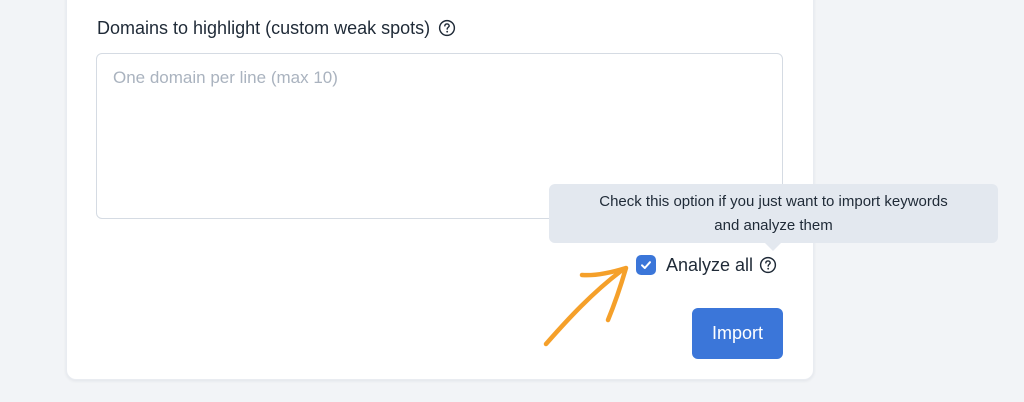 This screenshot has width=1024, height=402. I want to click on import-button: Import, so click(737, 333).